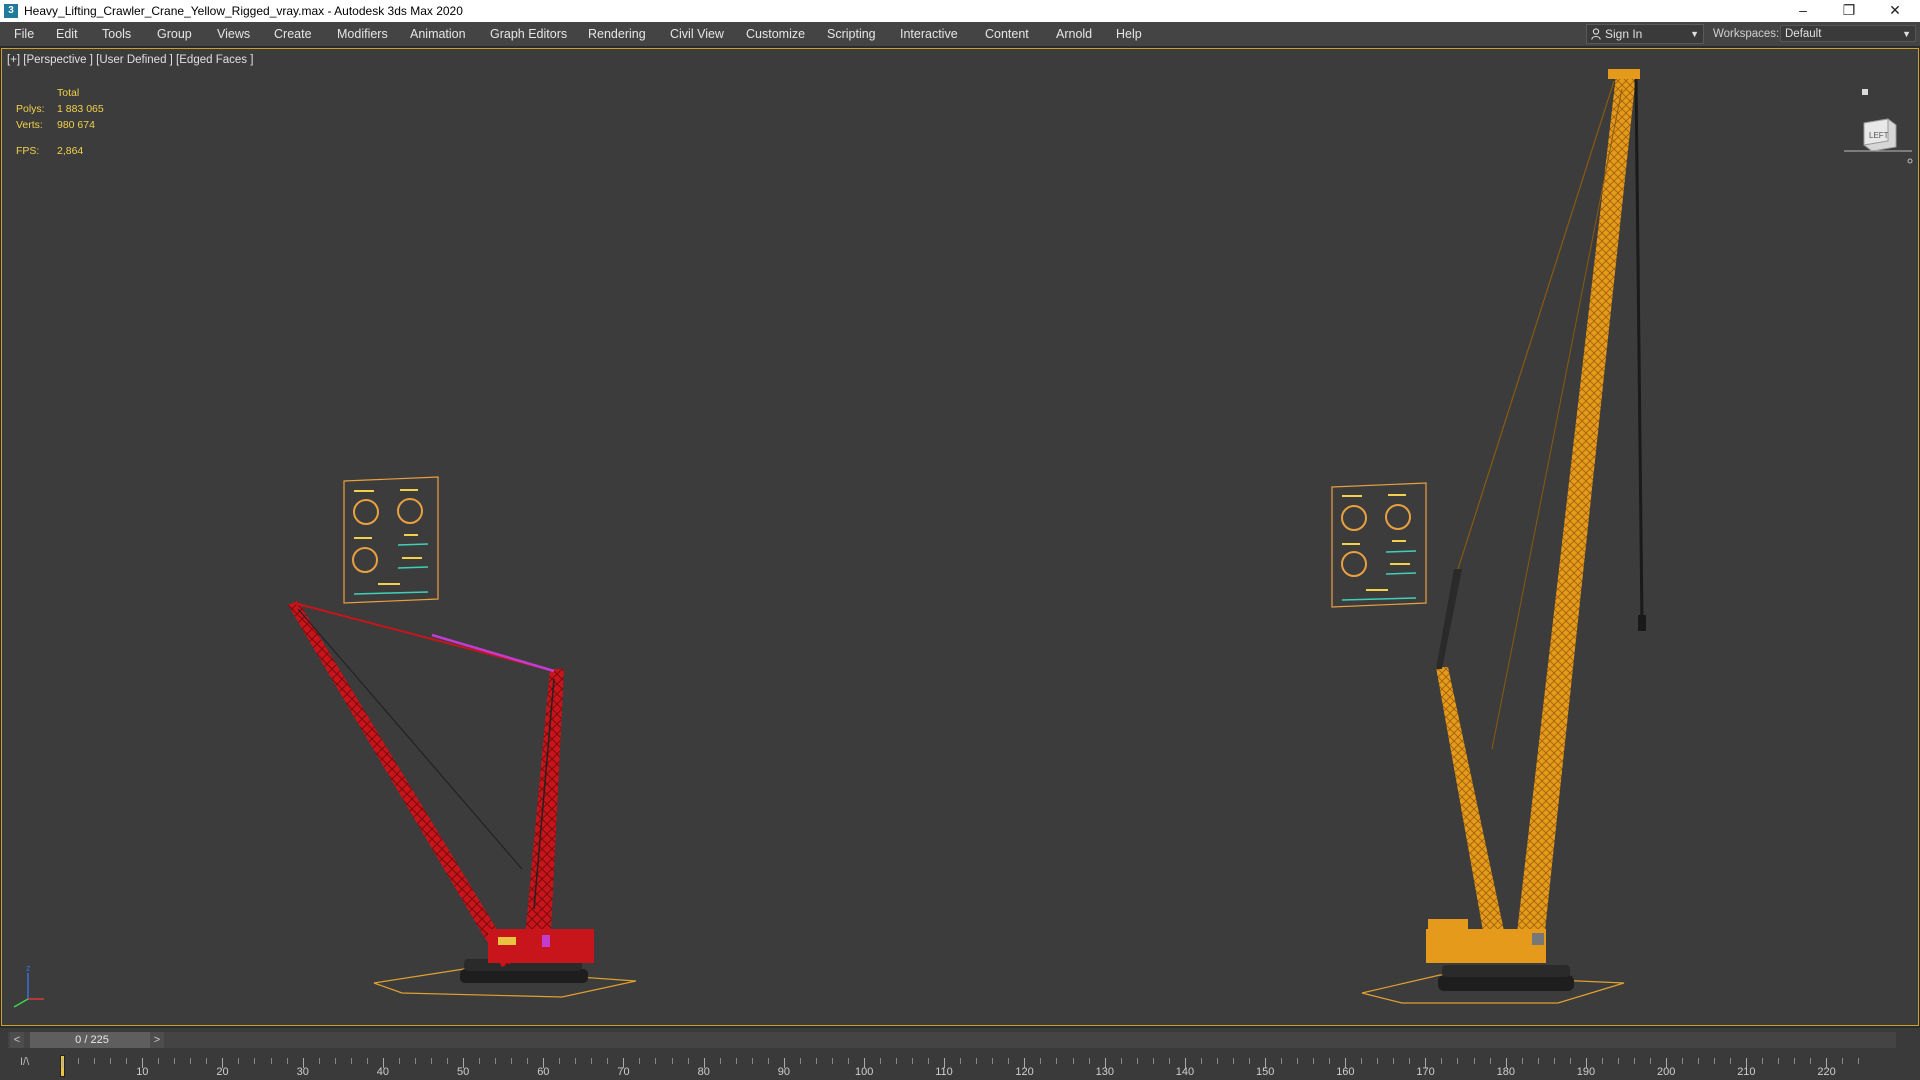 The height and width of the screenshot is (1080, 1920). What do you see at coordinates (1575, 517) in the screenshot?
I see `yellow-crane-main-boom` at bounding box center [1575, 517].